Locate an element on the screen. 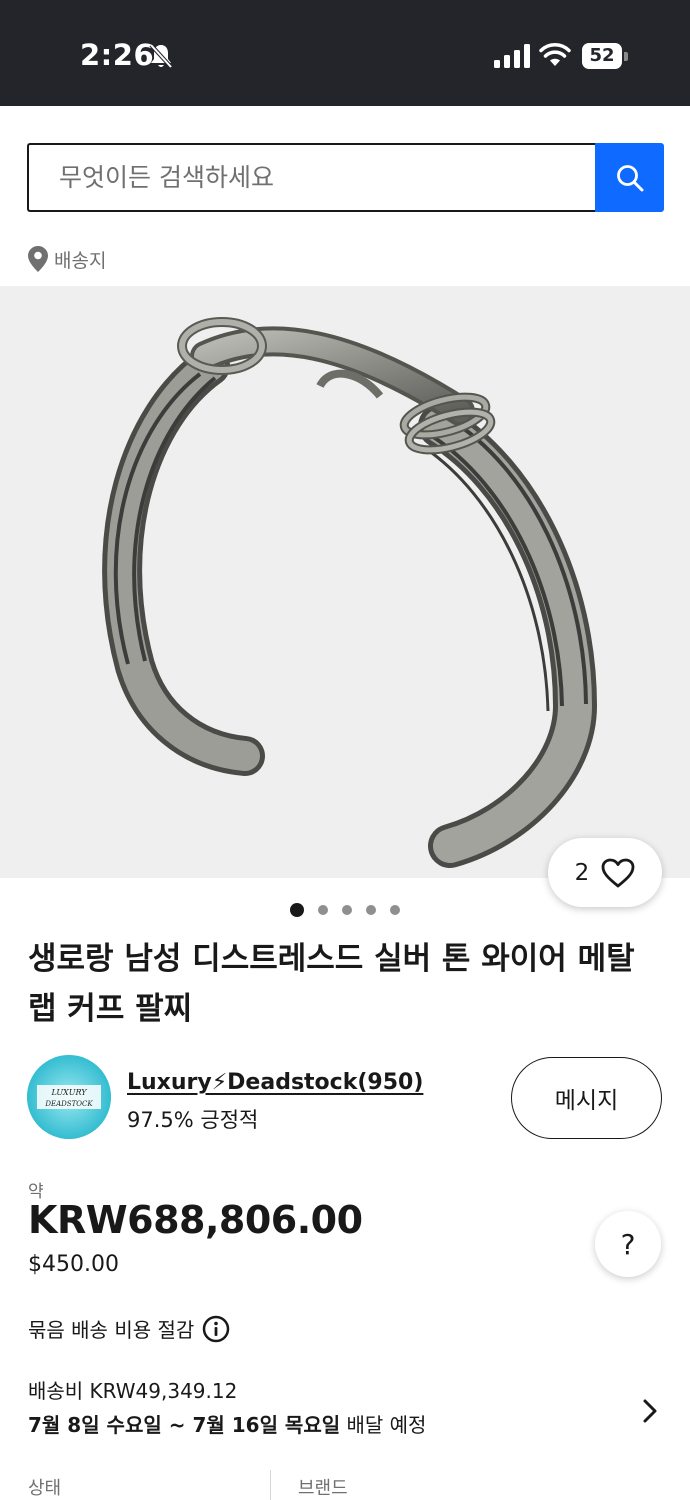 This screenshot has height=1500, width=690. seller-logo: LUXURY DEADSTOCK is located at coordinates (69, 1097).